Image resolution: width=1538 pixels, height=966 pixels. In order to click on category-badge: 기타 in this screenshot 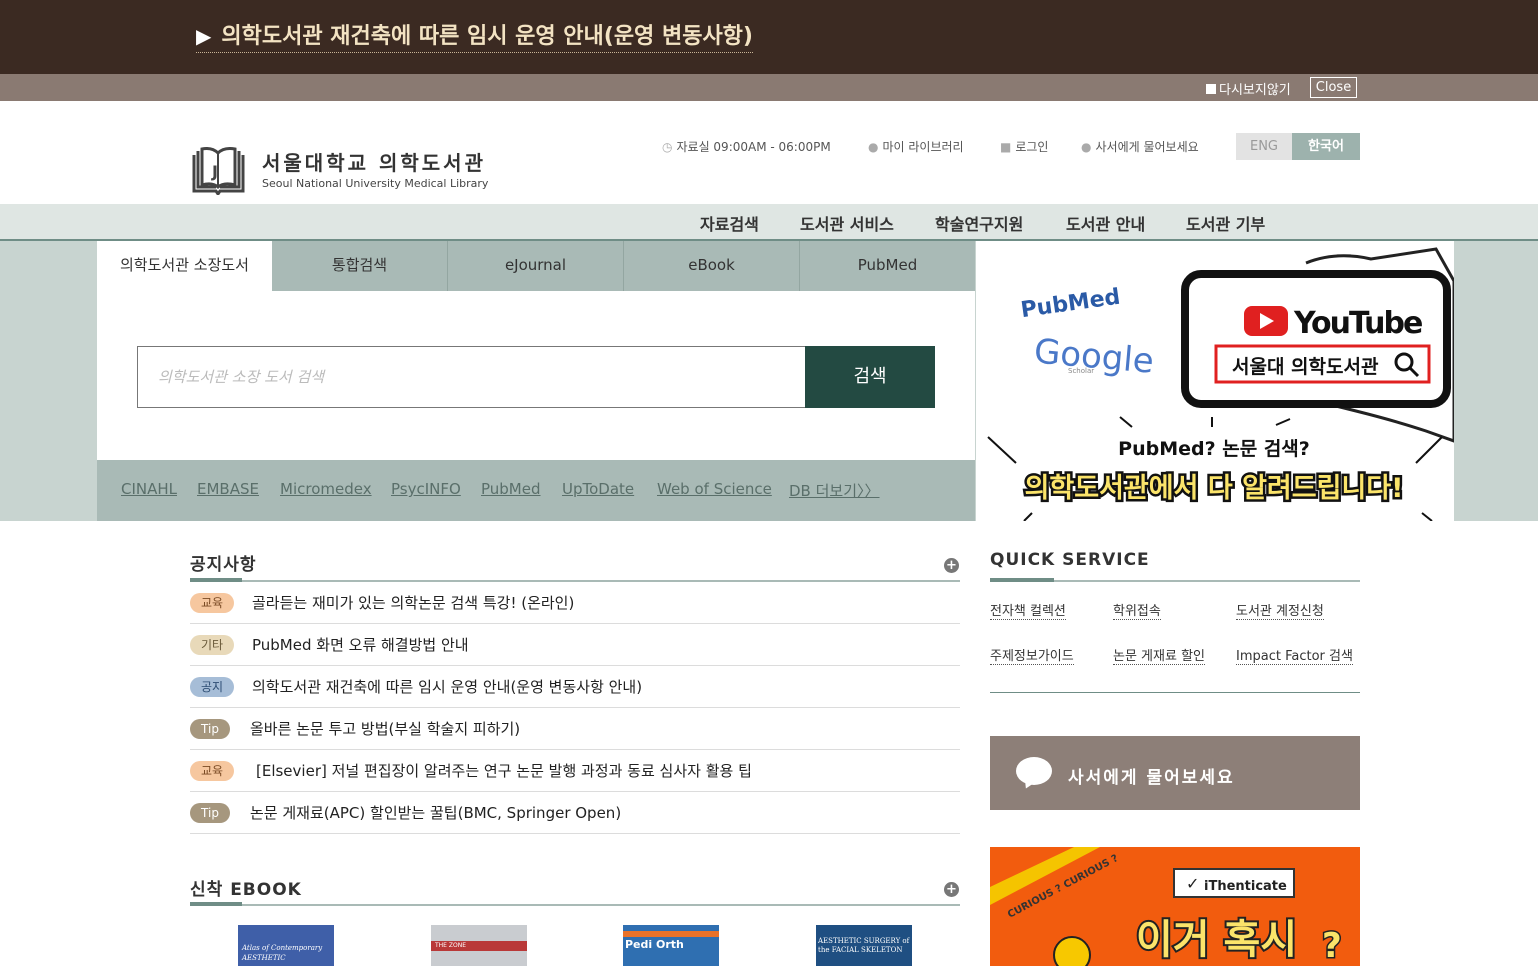, I will do `click(212, 645)`.